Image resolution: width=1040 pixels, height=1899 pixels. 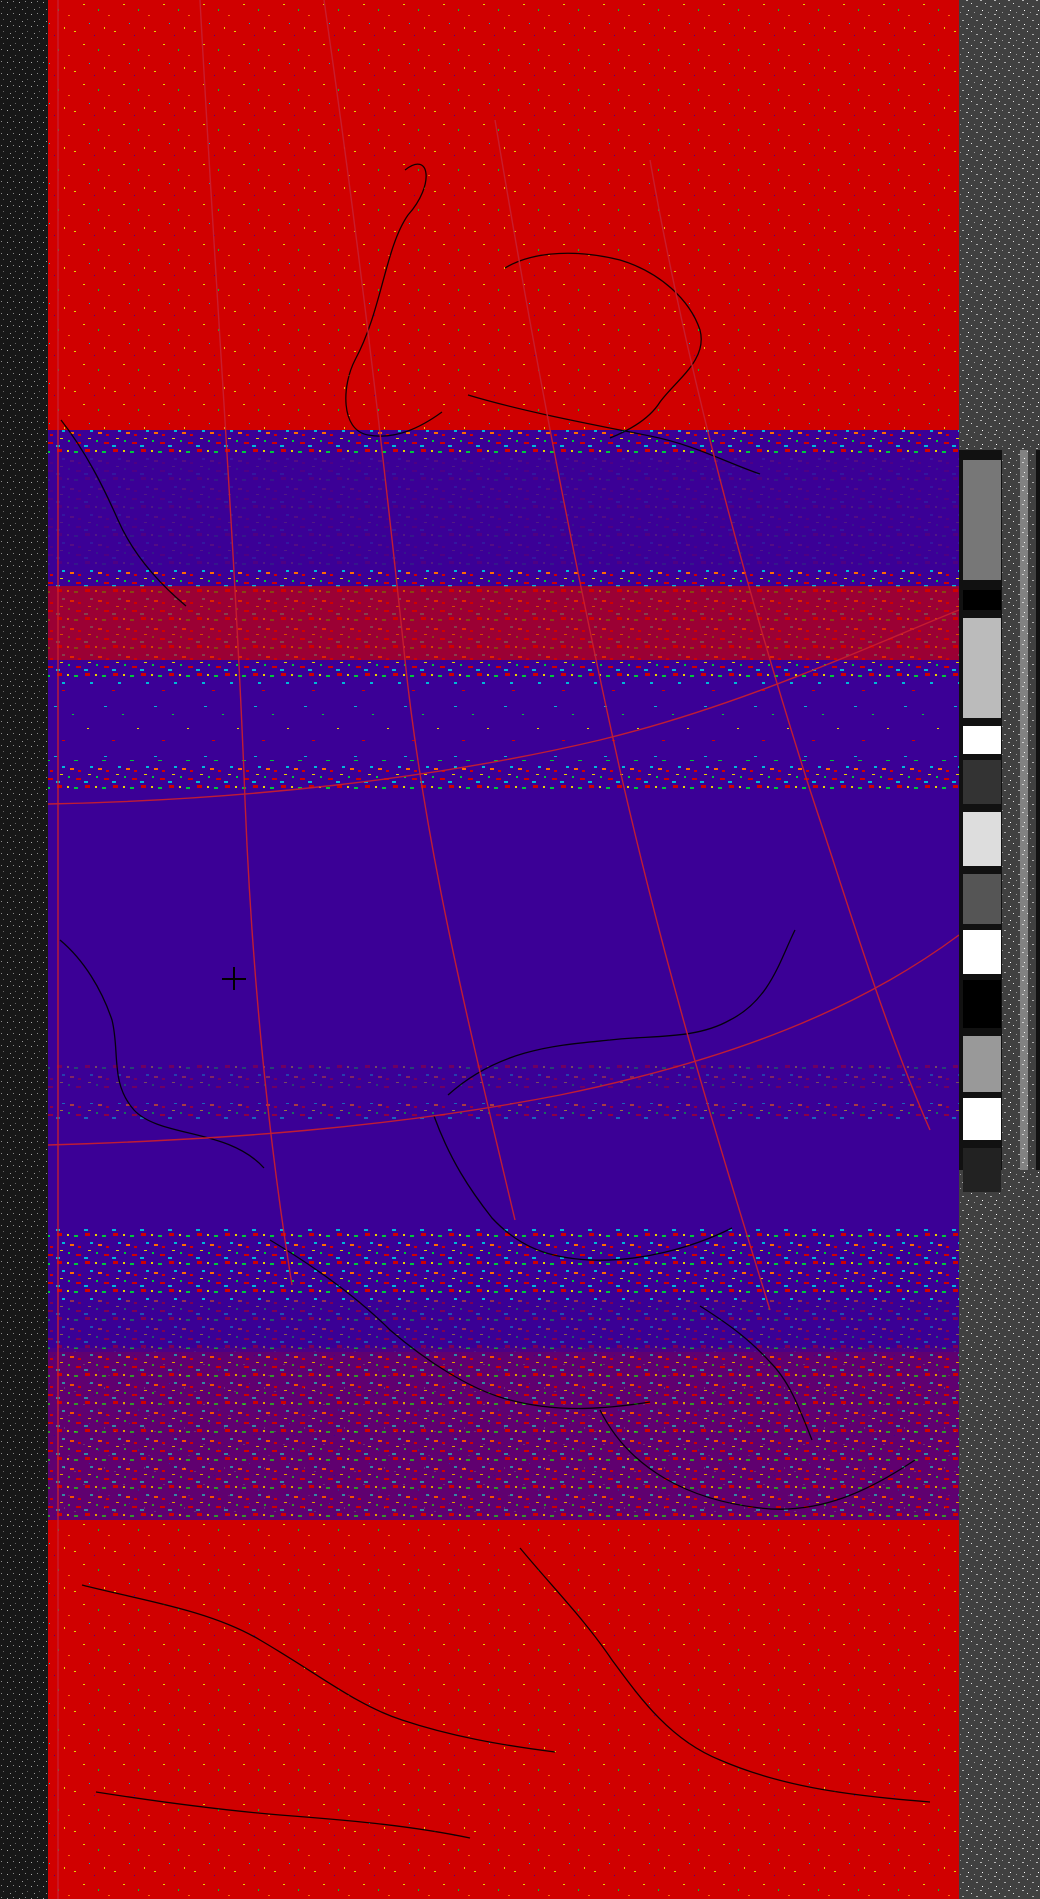 I want to click on left-telemetry-strip, so click(x=24, y=949).